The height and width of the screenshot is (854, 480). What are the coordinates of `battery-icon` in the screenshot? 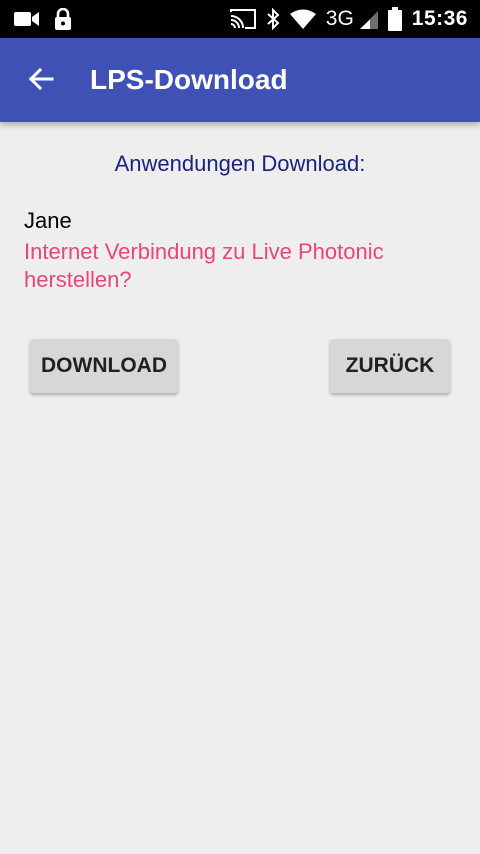 It's located at (394, 19).